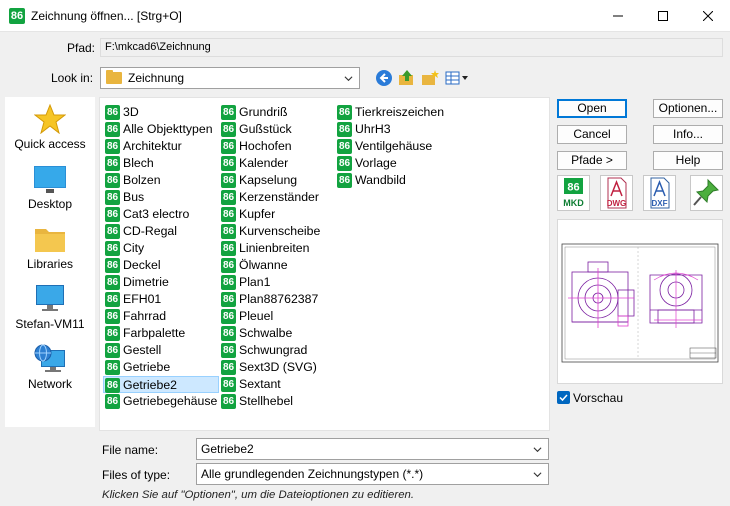 This screenshot has height=506, width=730. I want to click on new-folder-icon, so click(430, 78).